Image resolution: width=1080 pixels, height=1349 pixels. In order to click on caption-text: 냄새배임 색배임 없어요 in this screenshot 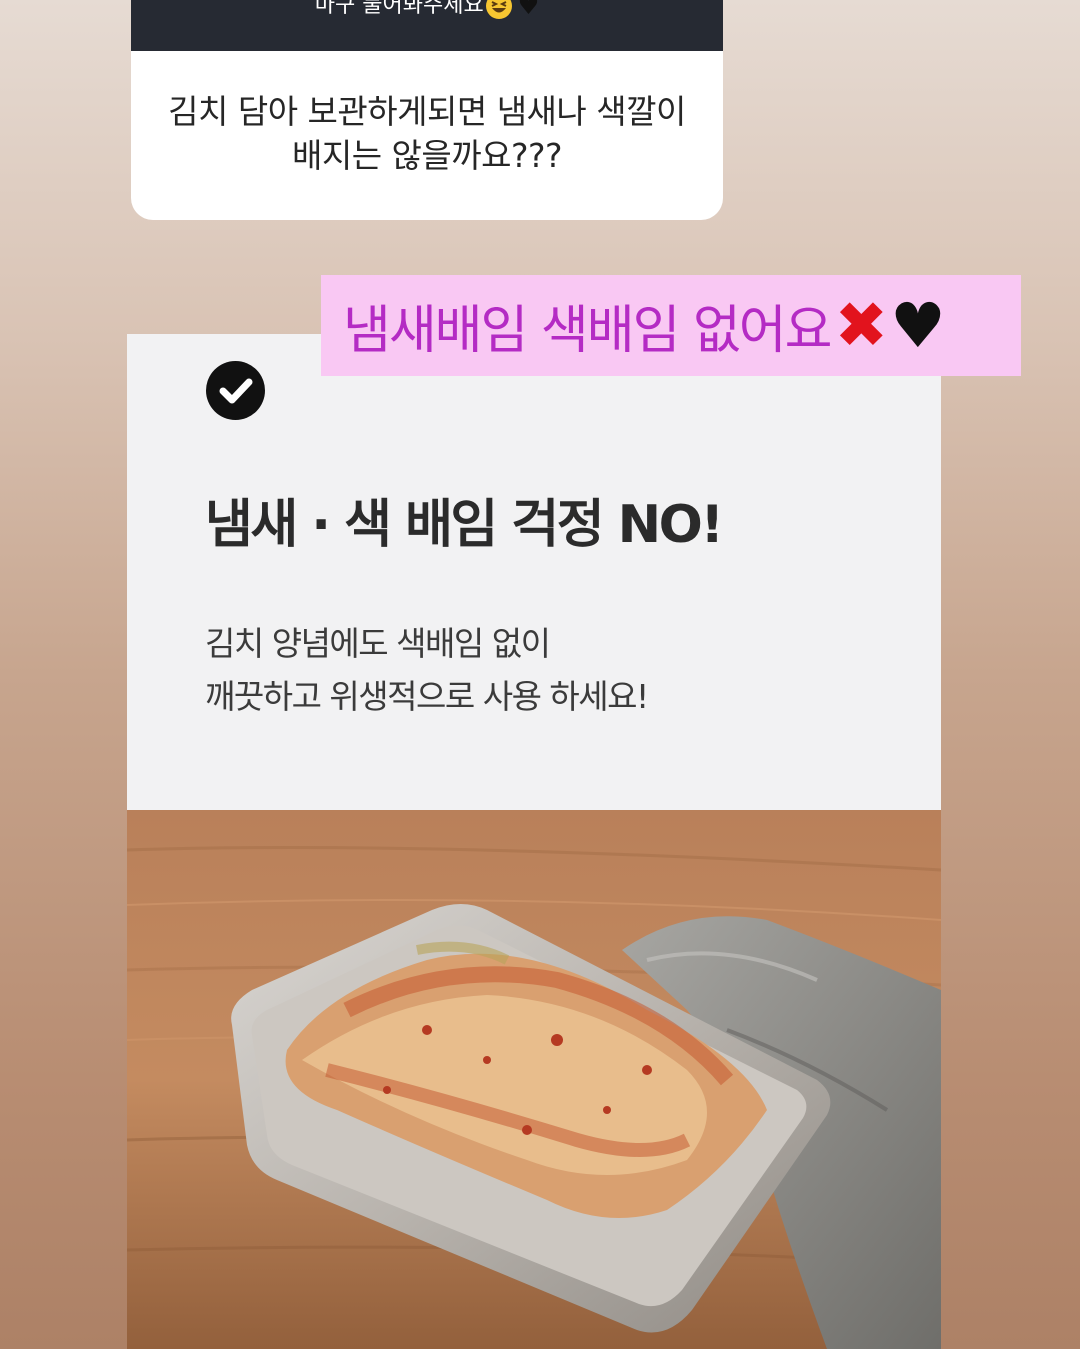, I will do `click(587, 331)`.